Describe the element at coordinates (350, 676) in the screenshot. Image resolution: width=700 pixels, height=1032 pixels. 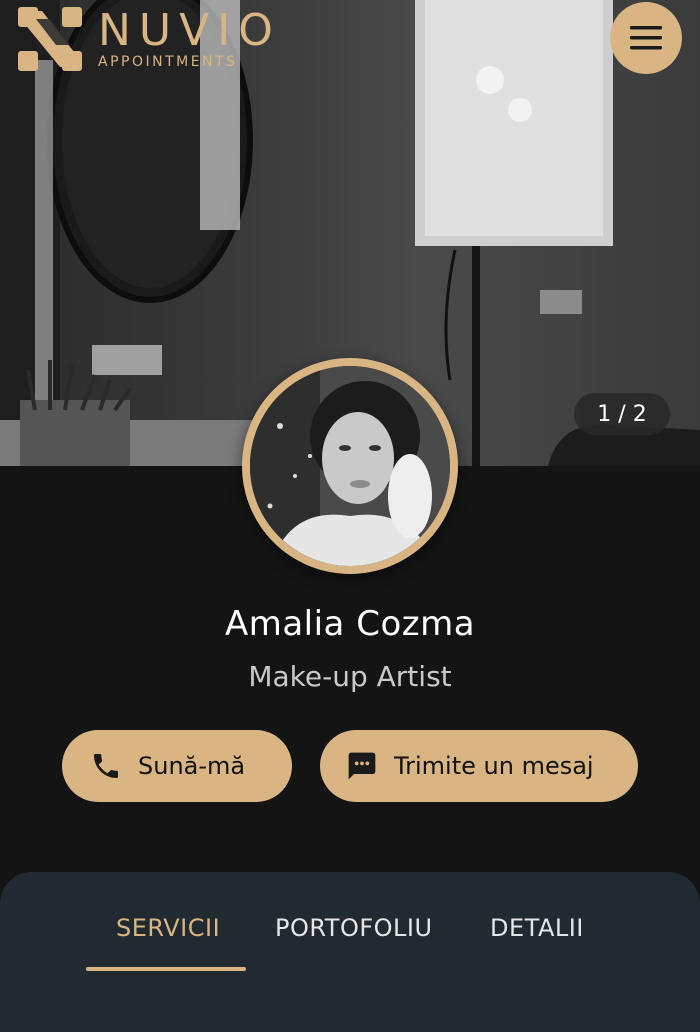
I see `profile-role: Make-up Artist` at that location.